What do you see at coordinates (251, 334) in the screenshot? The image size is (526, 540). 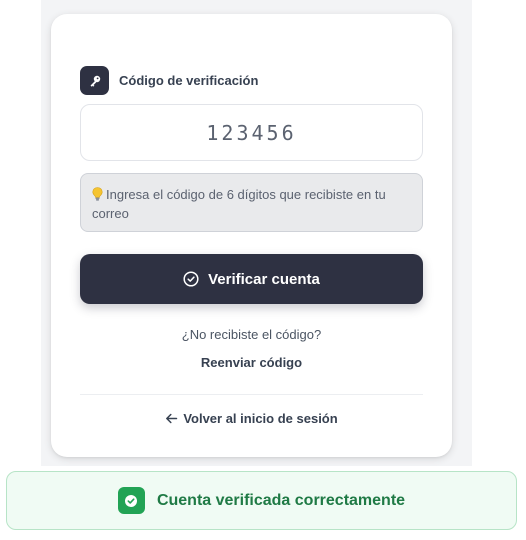 I see `resend-question: ¿No recibiste el código?` at bounding box center [251, 334].